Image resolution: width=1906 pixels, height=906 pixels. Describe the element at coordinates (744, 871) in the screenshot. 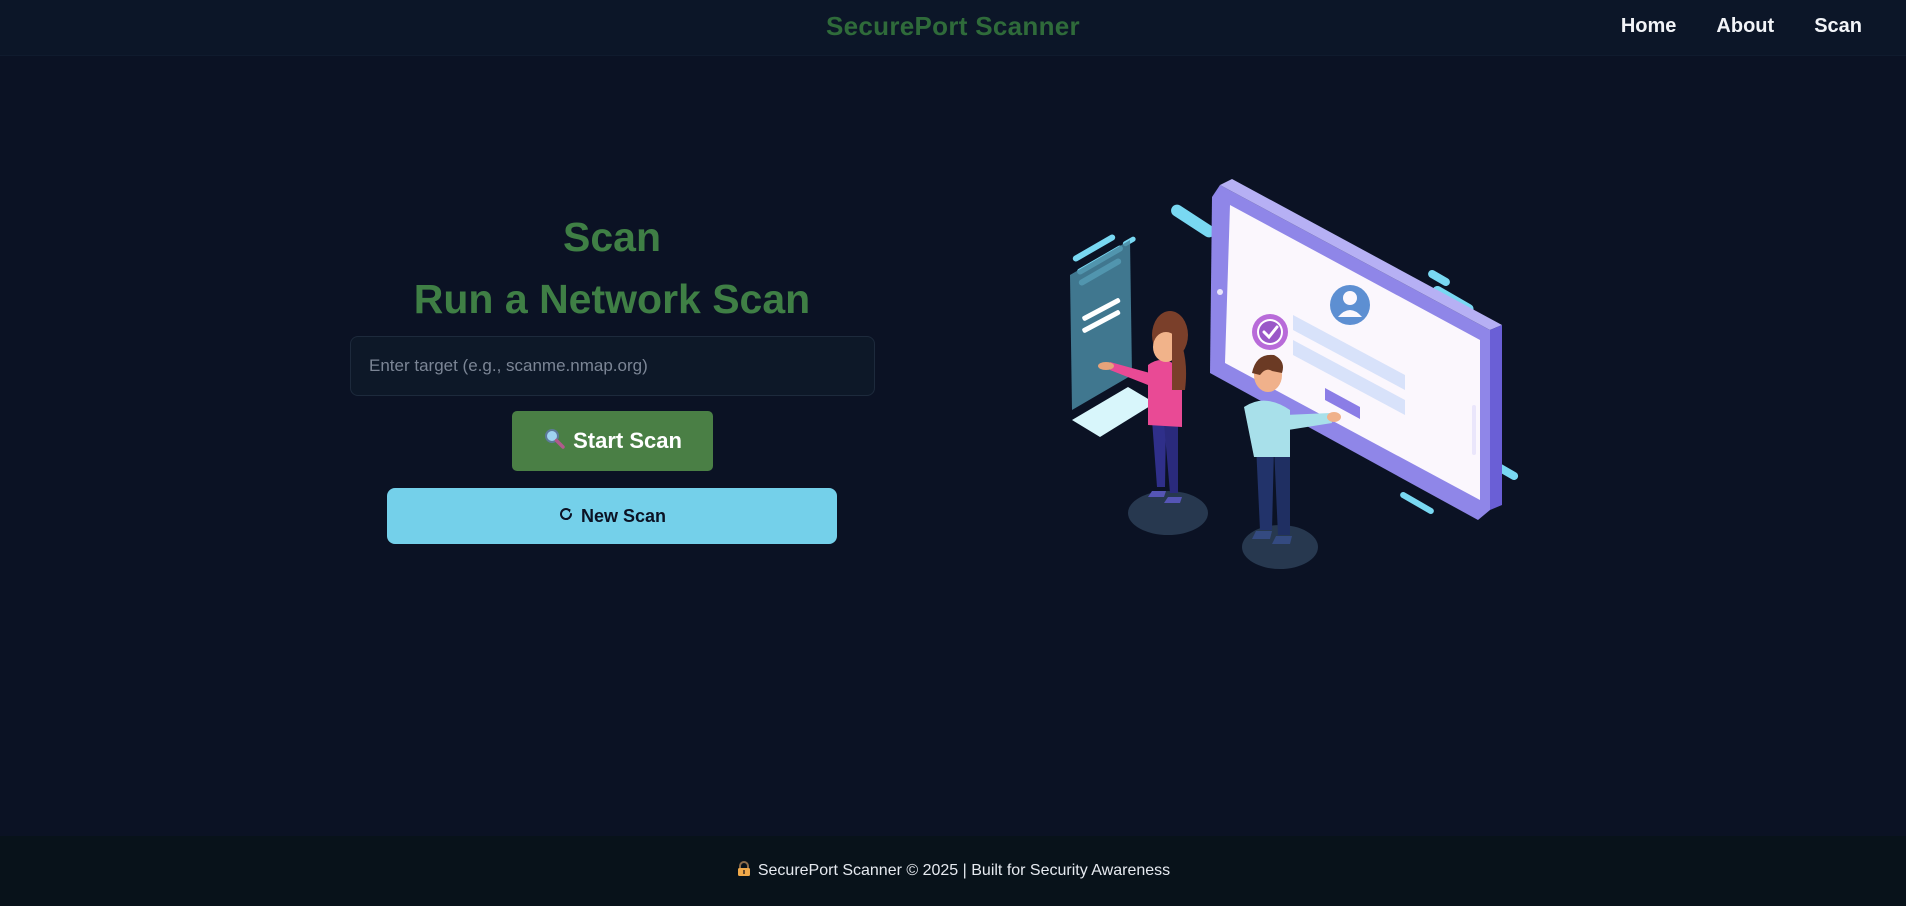

I see `lock-icon` at that location.